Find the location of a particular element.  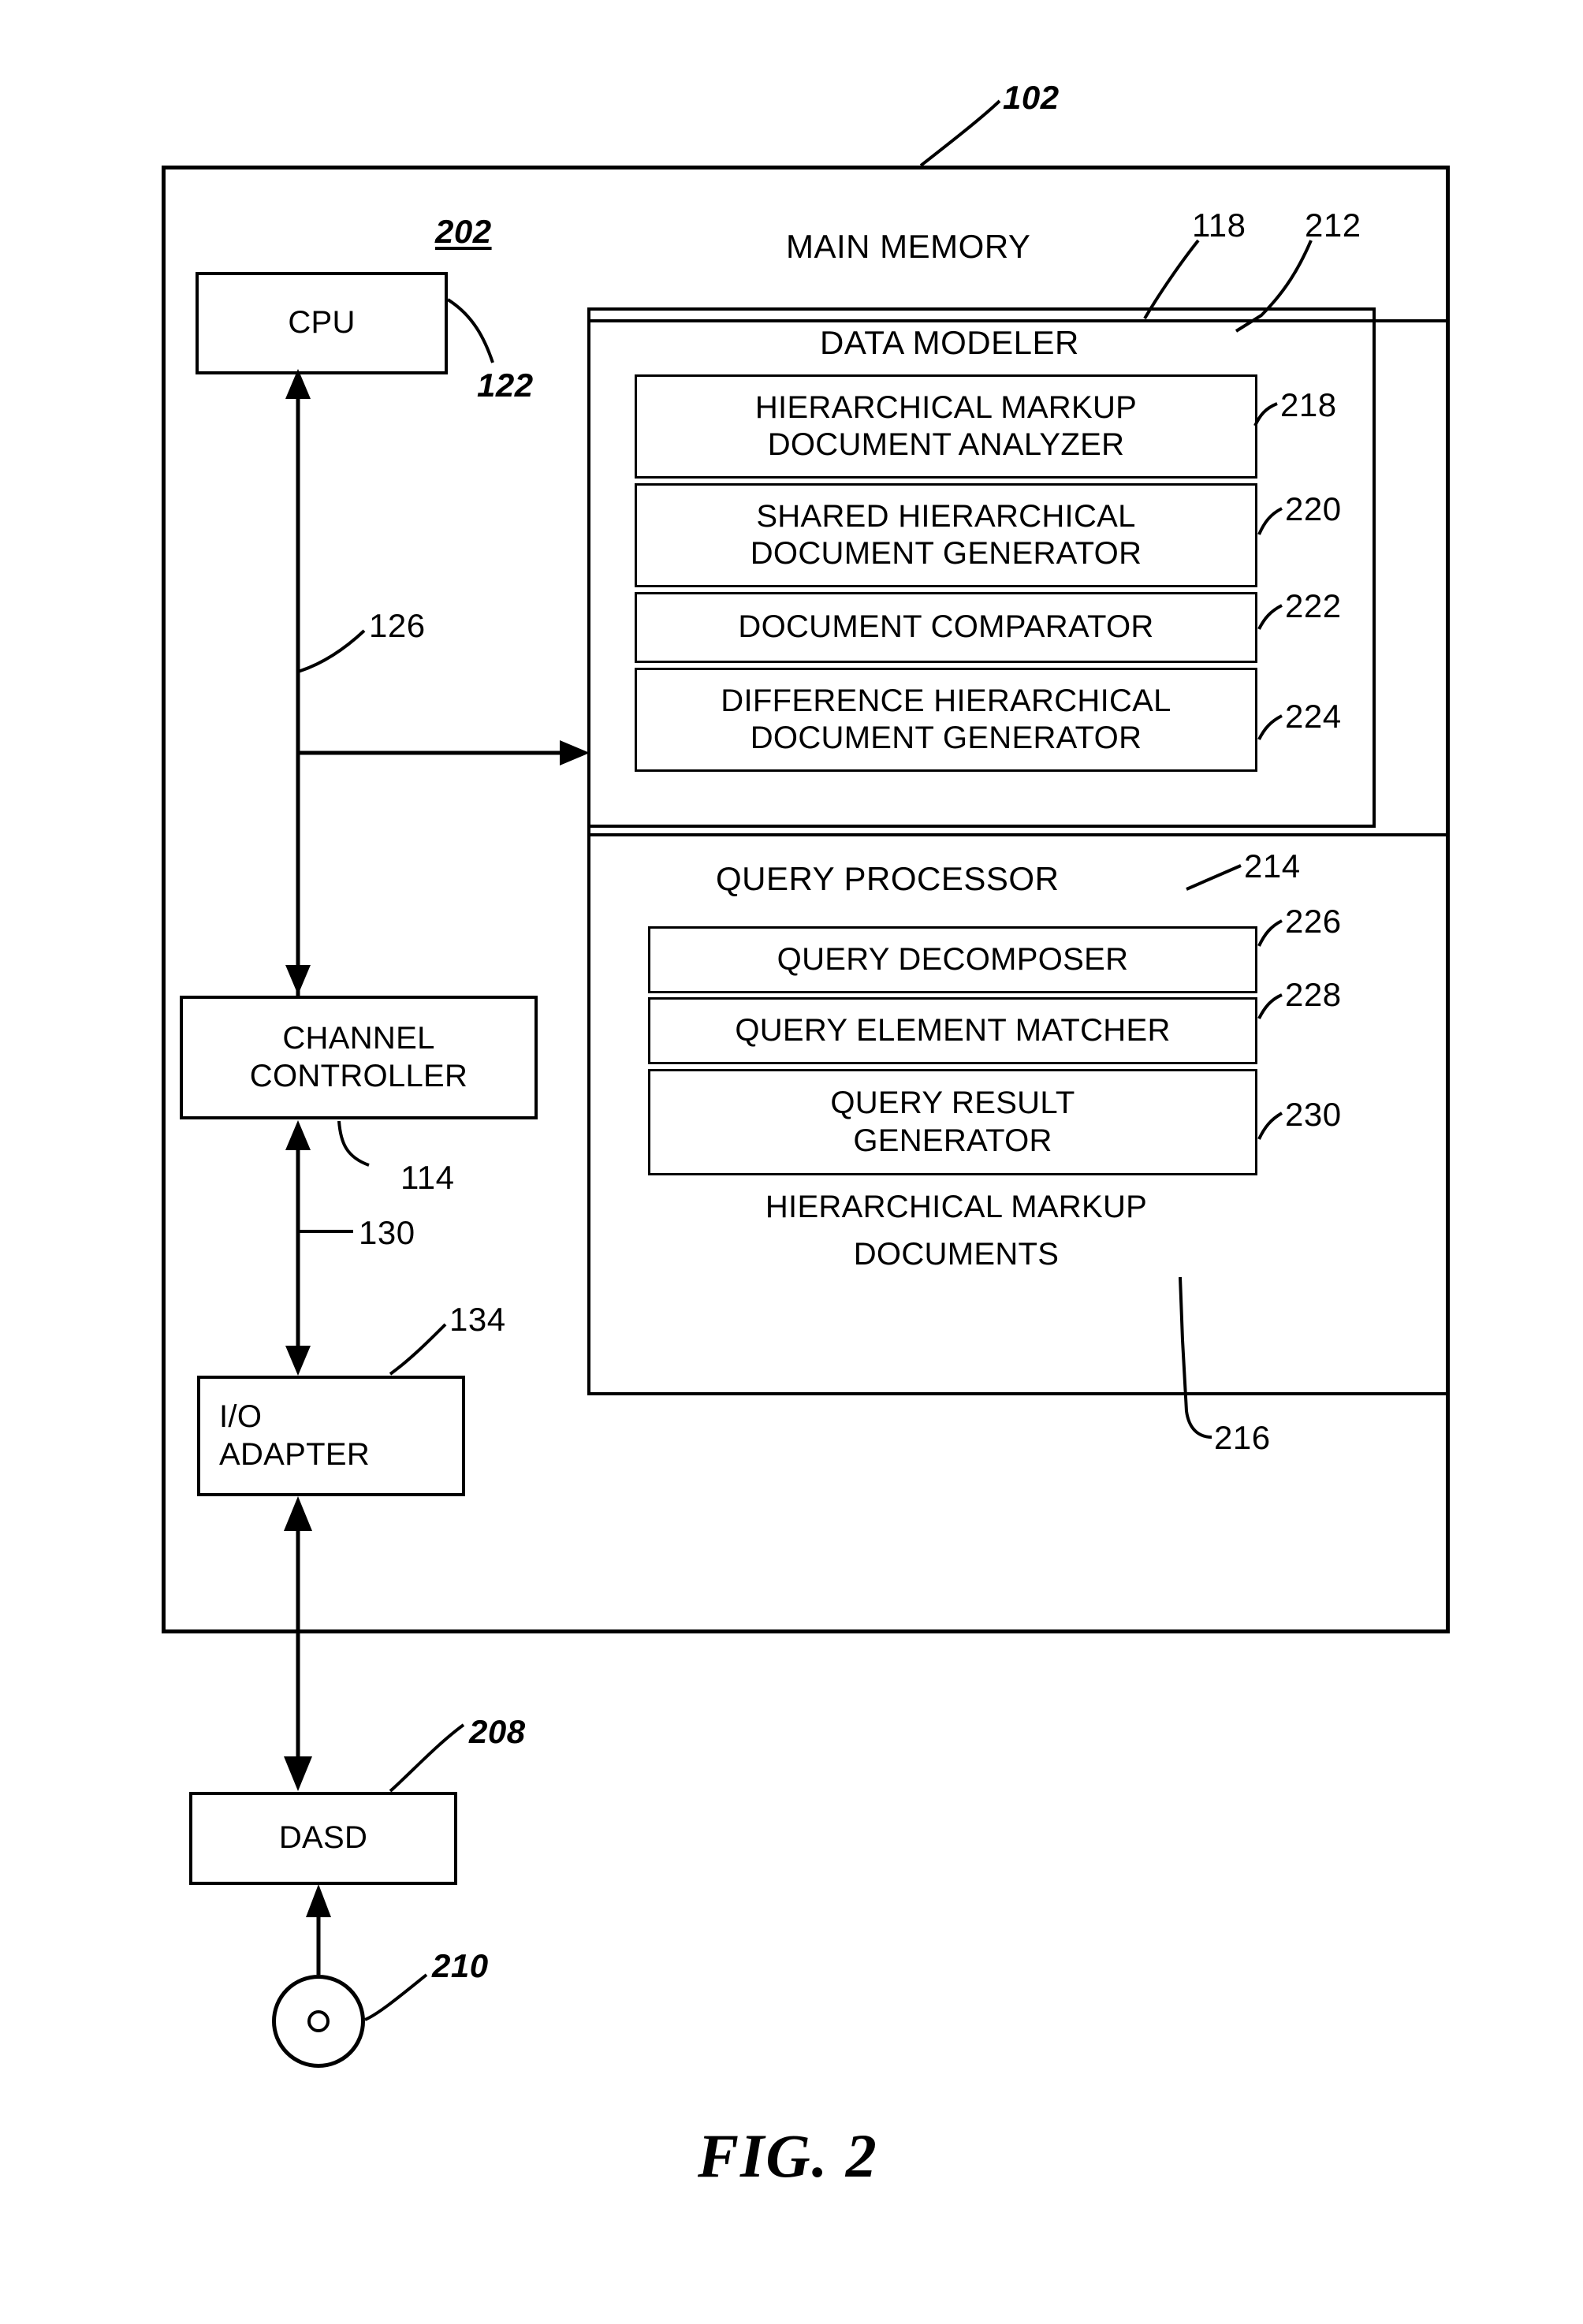

ref-query-decomposer-226: 226 is located at coordinates (1313, 921).